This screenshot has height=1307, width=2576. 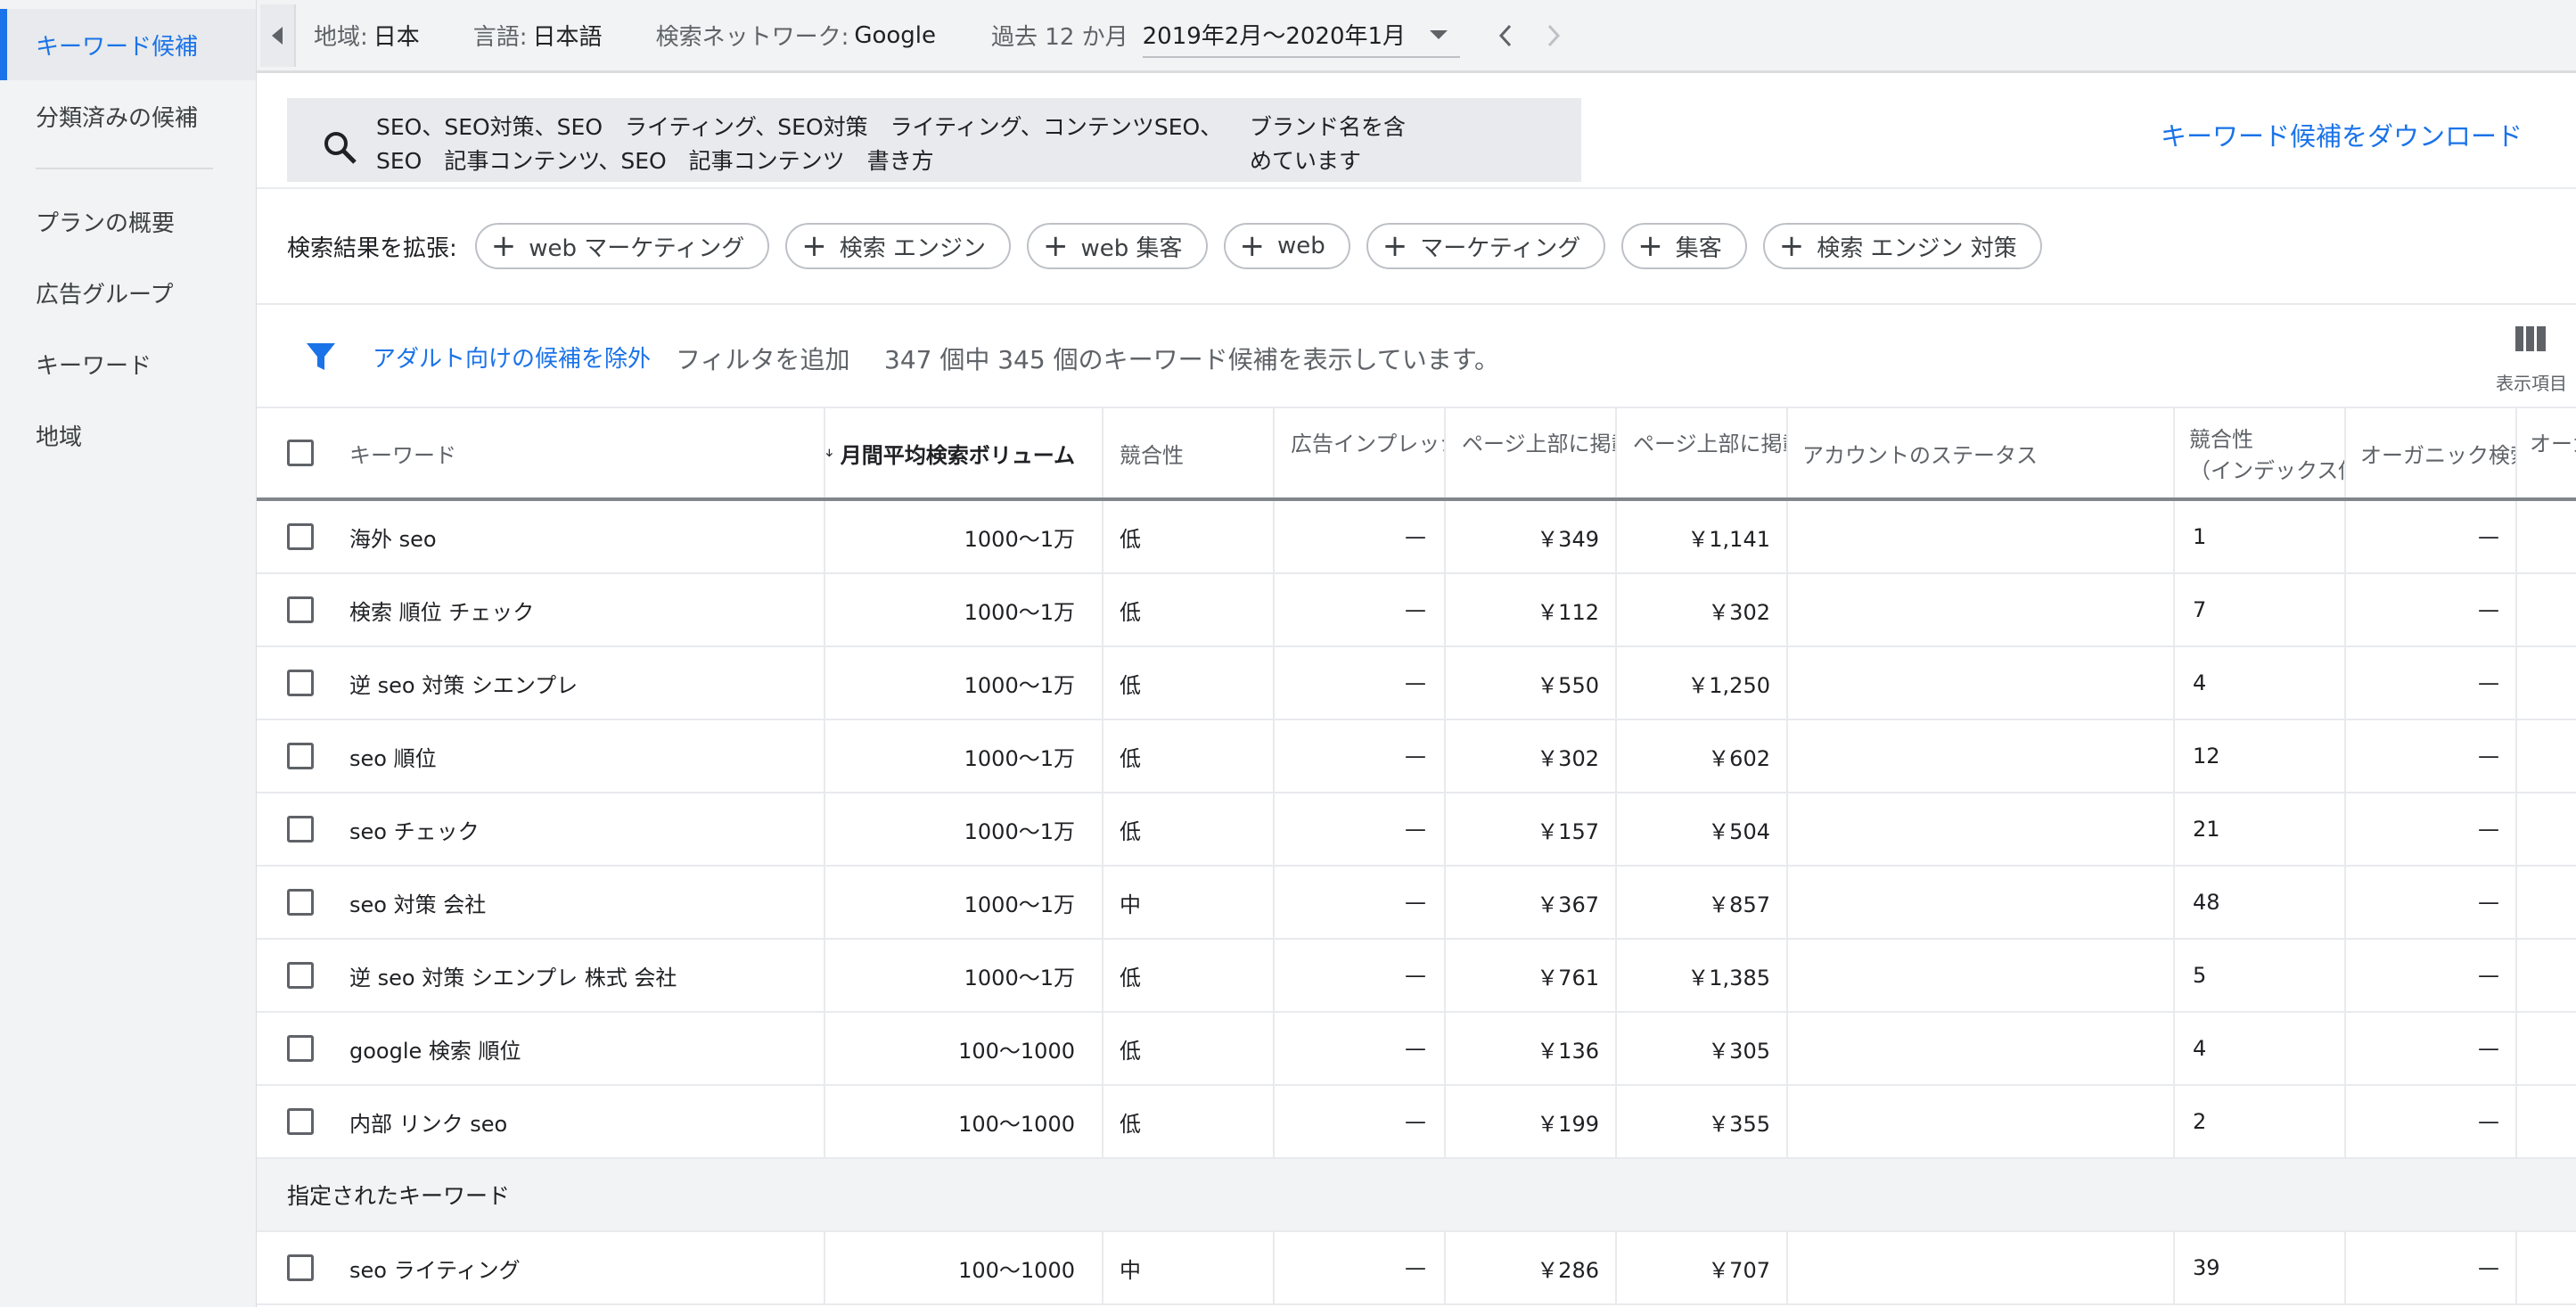 I want to click on region-value: 日本, so click(x=397, y=35).